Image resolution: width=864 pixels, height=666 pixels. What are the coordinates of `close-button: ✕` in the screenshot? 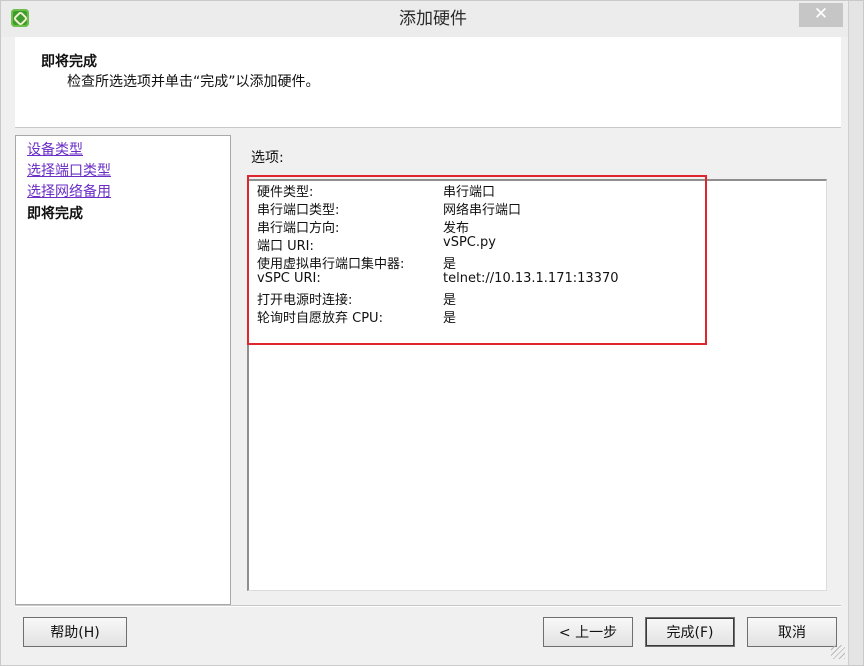 It's located at (821, 15).